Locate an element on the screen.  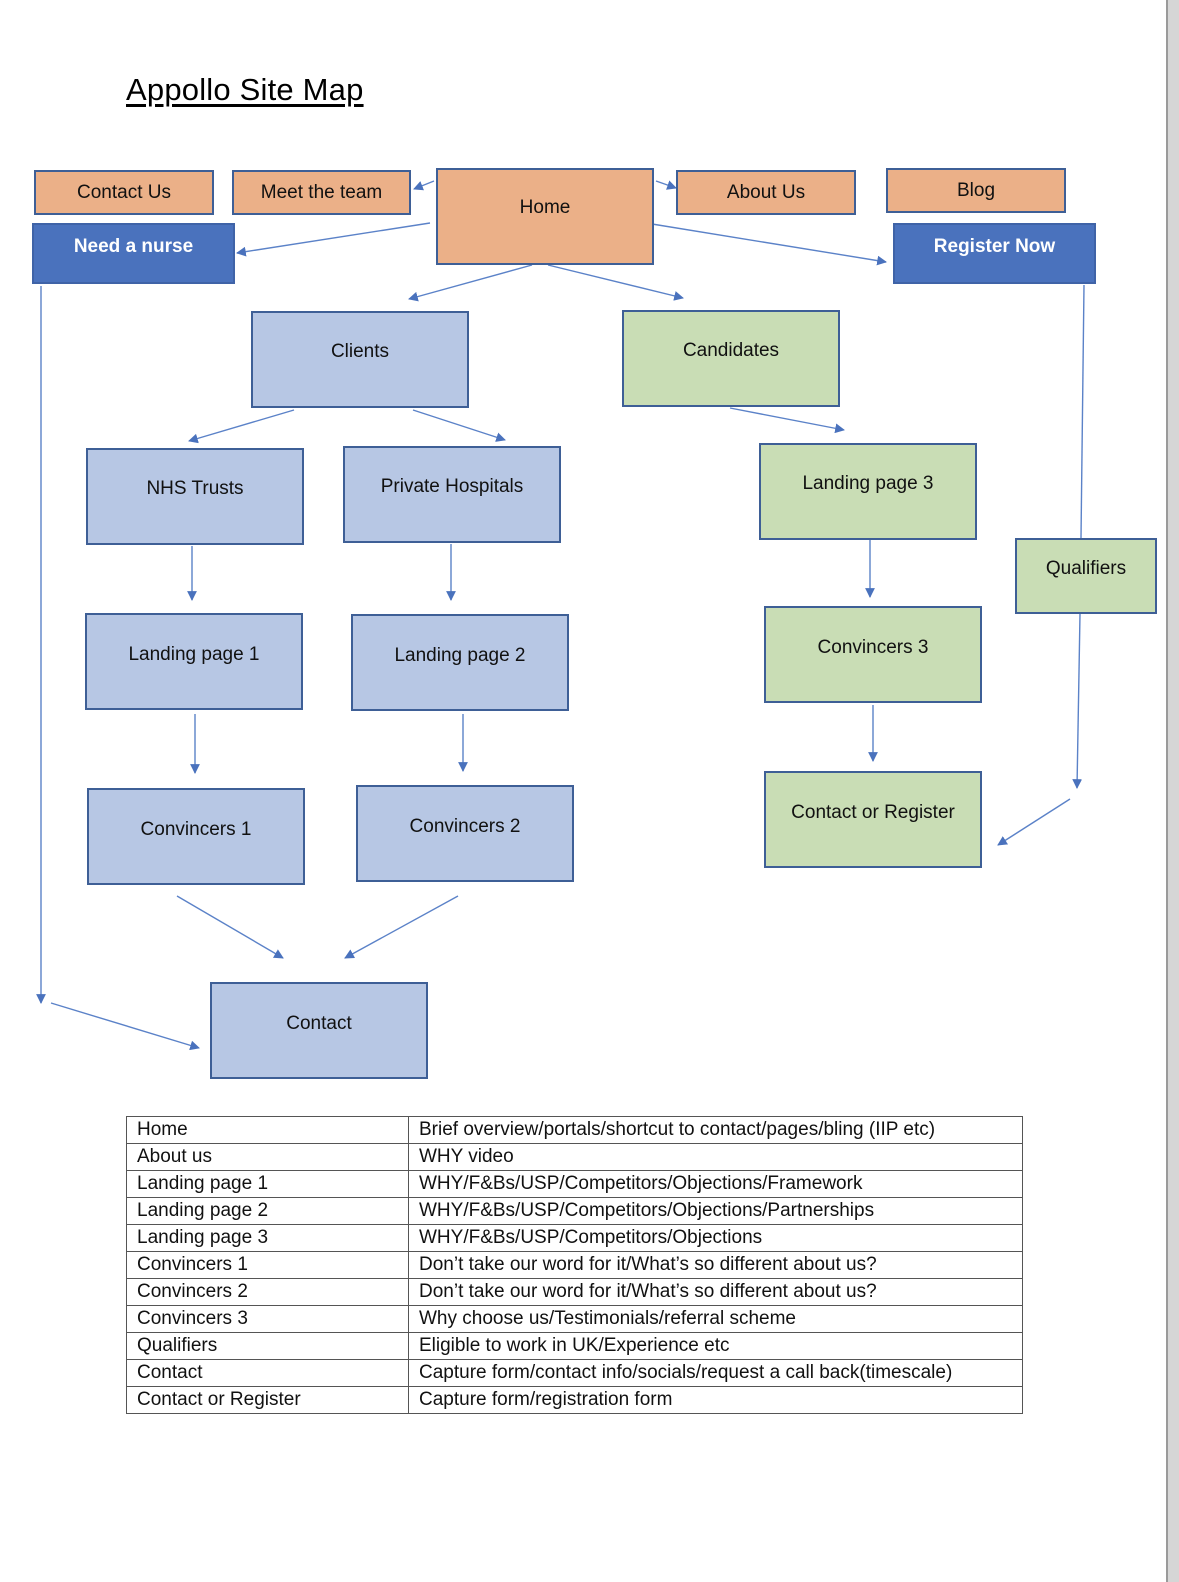
edge-home-need-a-nurse is located at coordinates (333, 239).